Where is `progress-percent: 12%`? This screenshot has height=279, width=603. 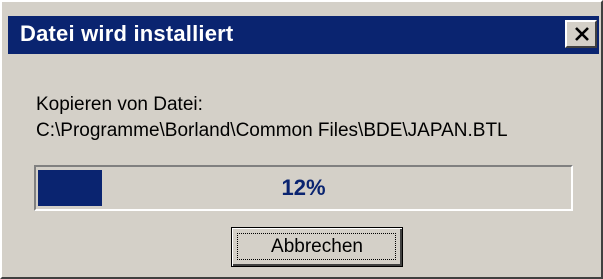
progress-percent: 12% is located at coordinates (303, 187).